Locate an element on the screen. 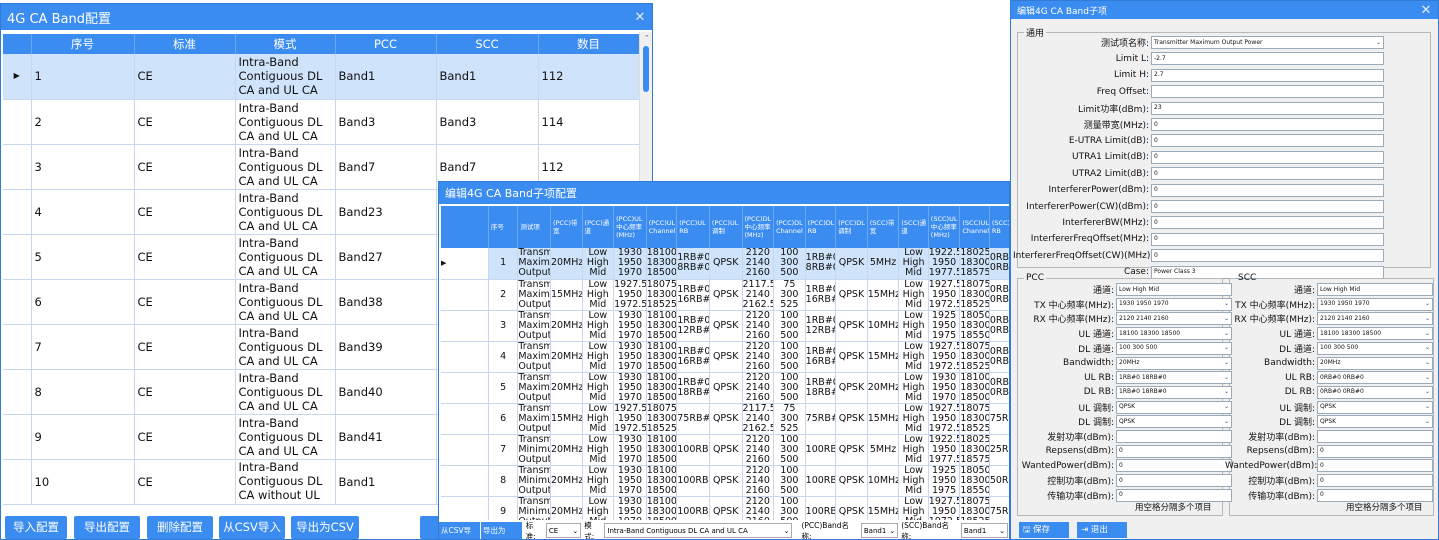 This screenshot has height=540, width=1439. column-header: (PCC)DL中心频率(MHz) is located at coordinates (758, 227).